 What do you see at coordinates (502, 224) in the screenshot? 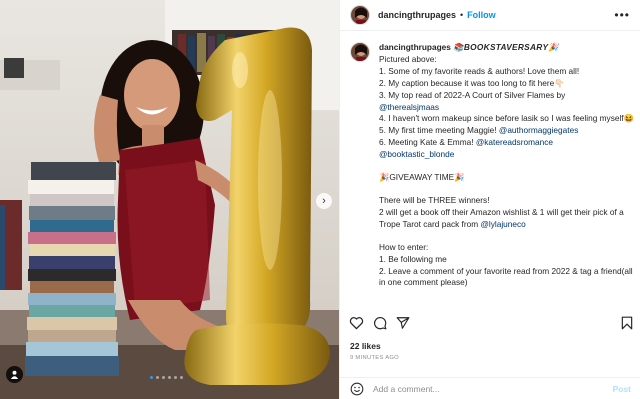
I see `mention-link: @lylajuneco` at bounding box center [502, 224].